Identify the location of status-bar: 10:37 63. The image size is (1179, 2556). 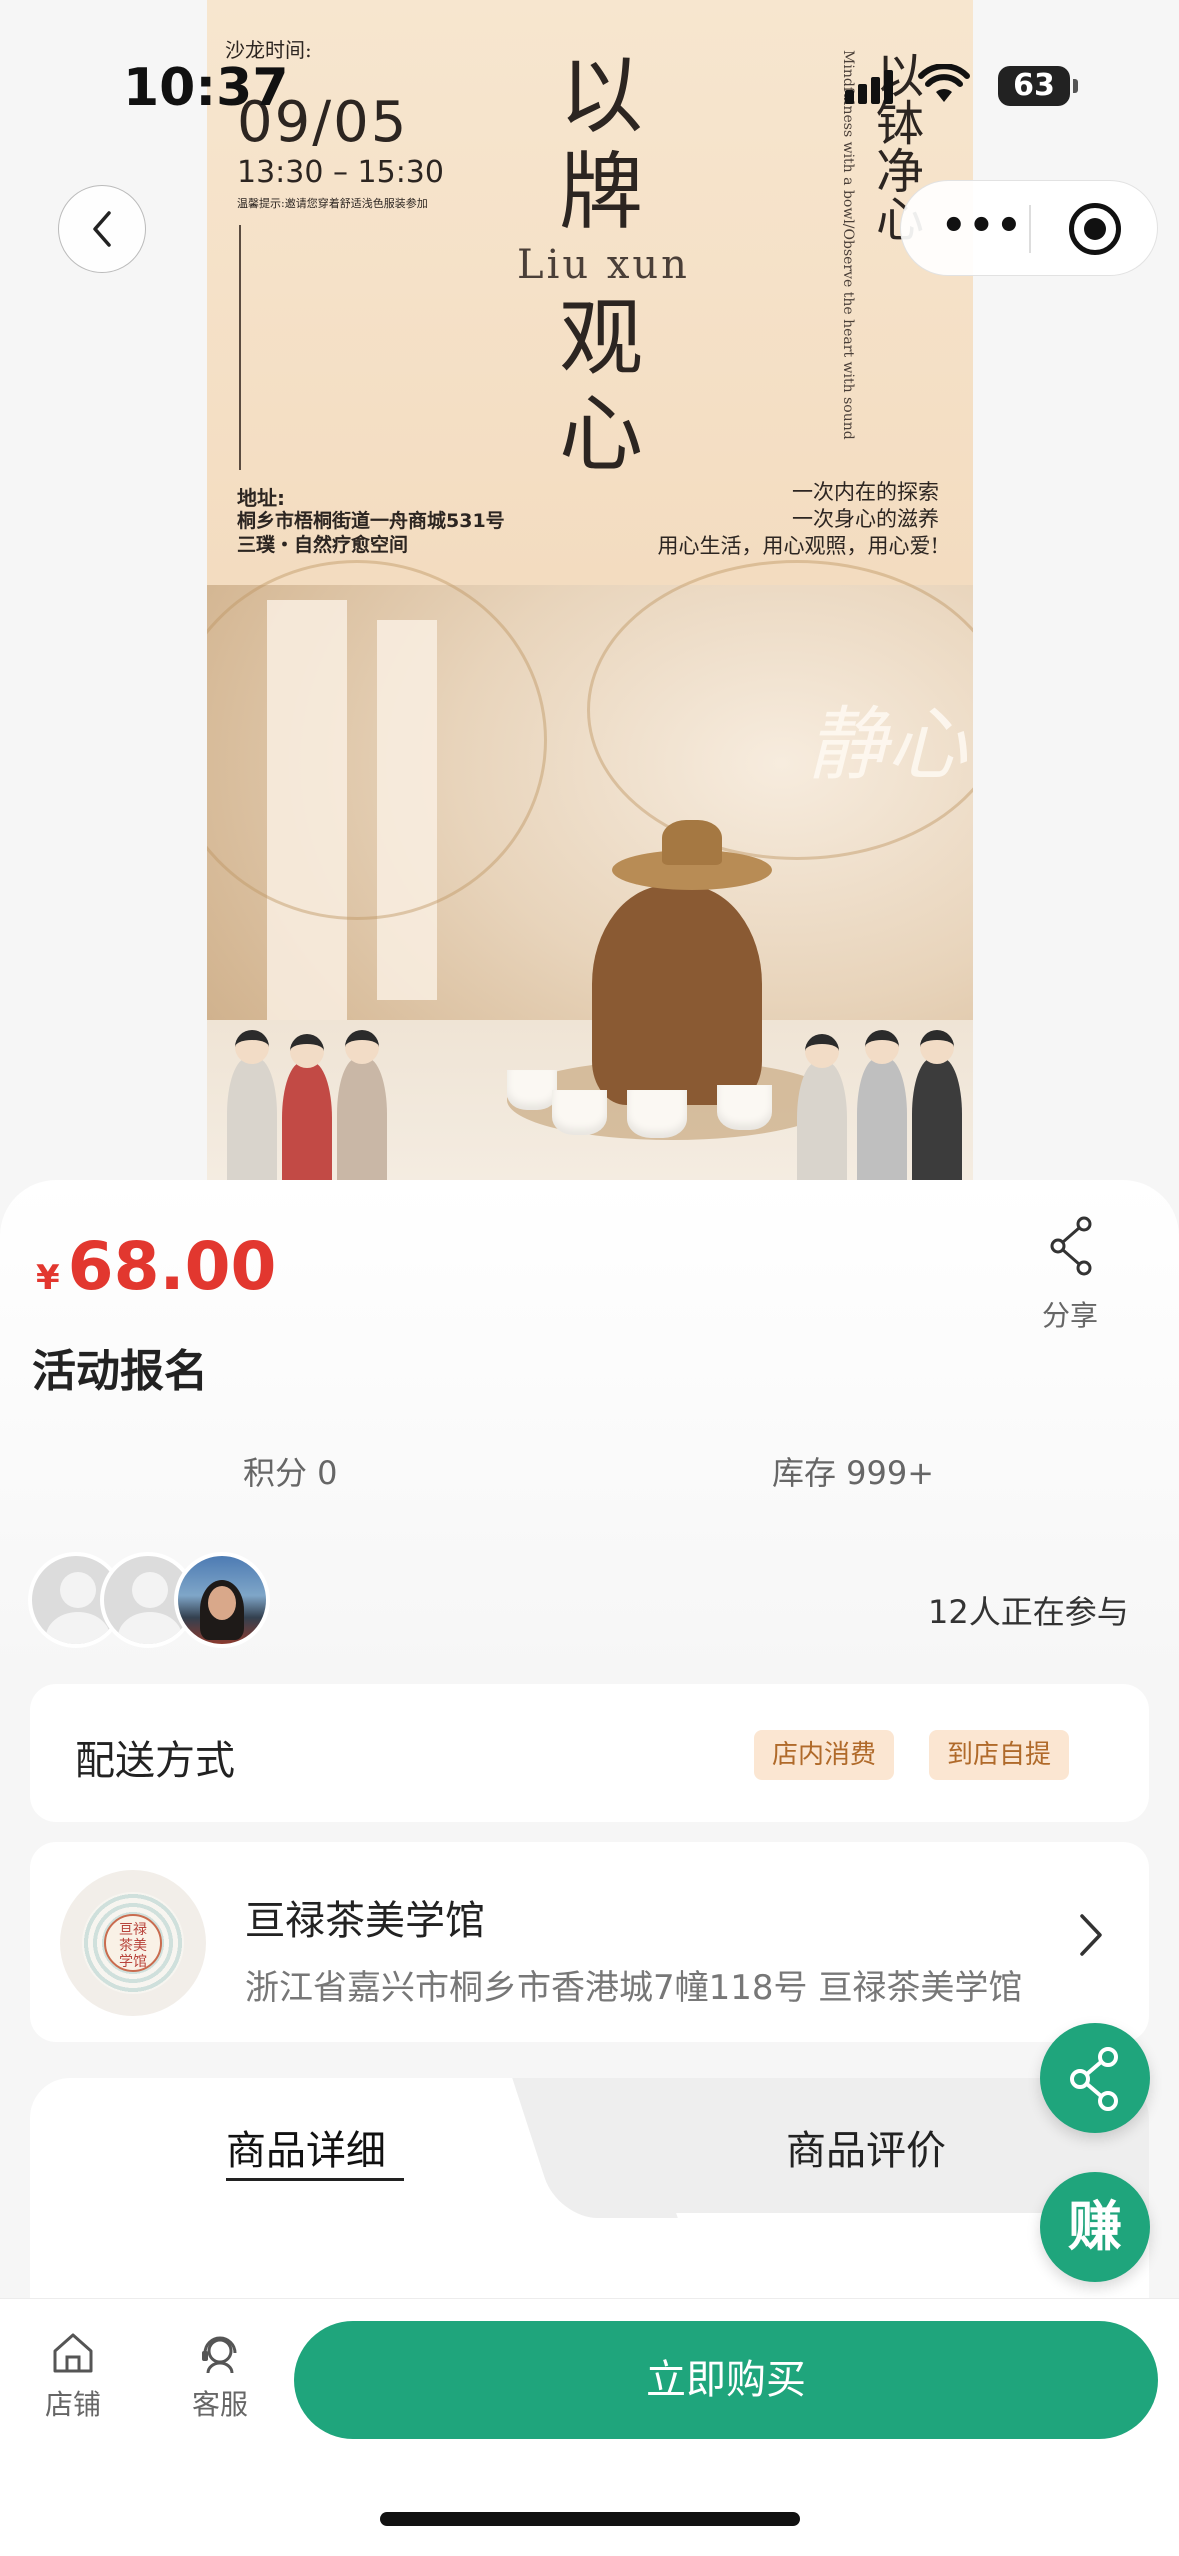
(589, 75).